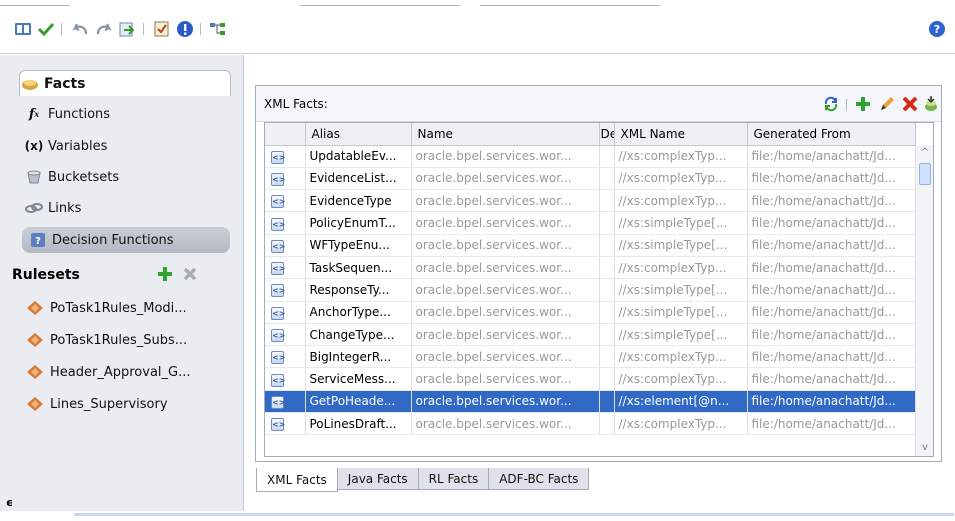 Image resolution: width=955 pixels, height=521 pixels. What do you see at coordinates (607, 134) in the screenshot?
I see `column-header-description: De` at bounding box center [607, 134].